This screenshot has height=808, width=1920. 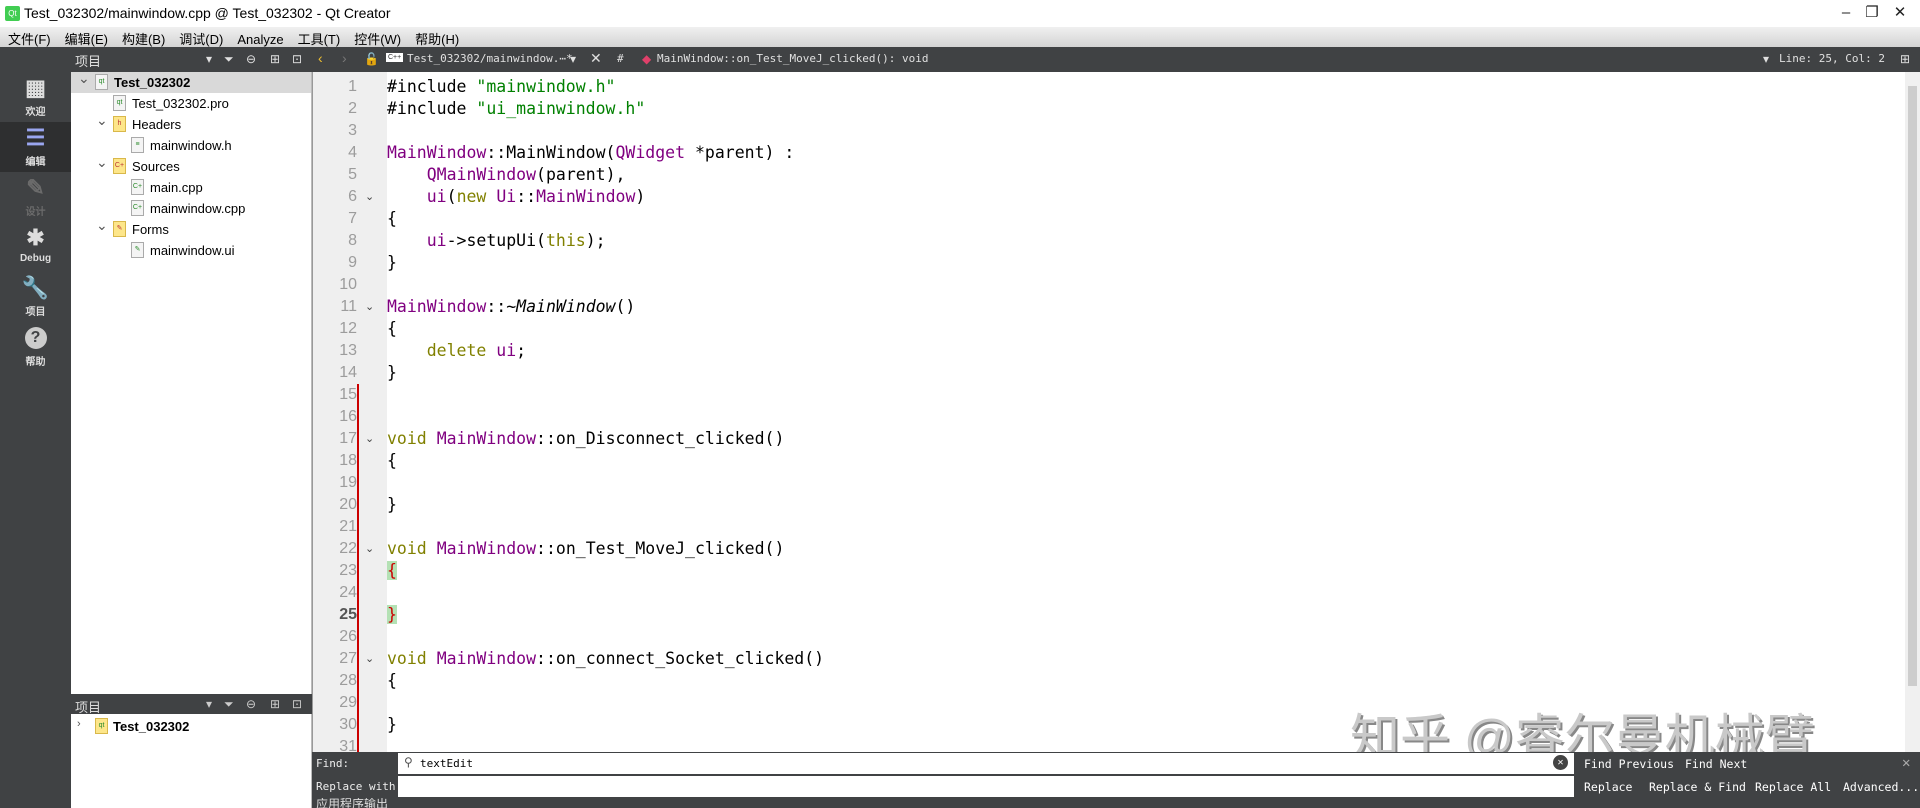 What do you see at coordinates (596, 58) in the screenshot?
I see `close-file-icon: ✕` at bounding box center [596, 58].